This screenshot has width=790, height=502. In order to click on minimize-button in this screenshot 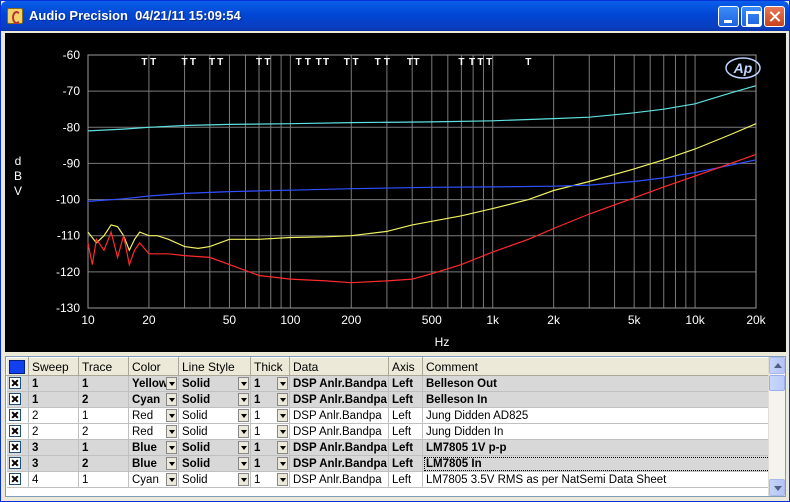, I will do `click(728, 16)`.